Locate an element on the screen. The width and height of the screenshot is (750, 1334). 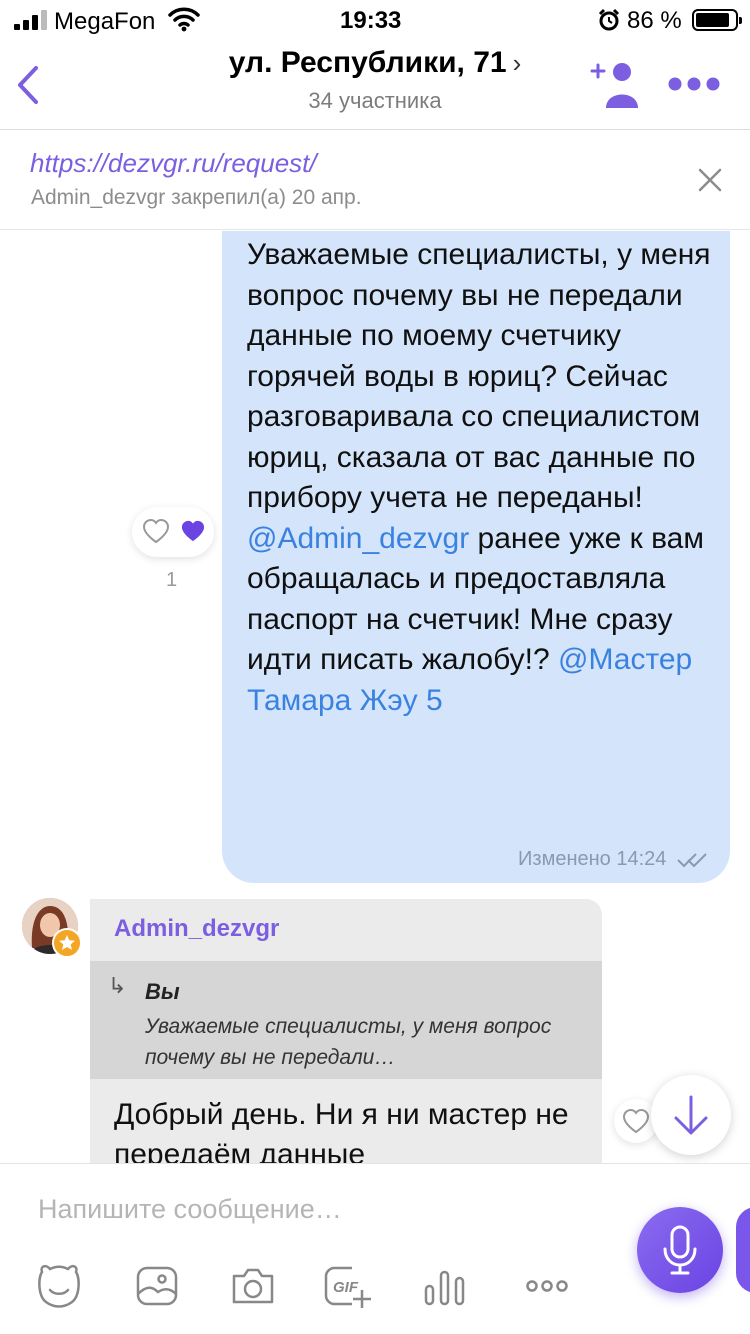
carrier-name: MegaFon is located at coordinates (105, 21).